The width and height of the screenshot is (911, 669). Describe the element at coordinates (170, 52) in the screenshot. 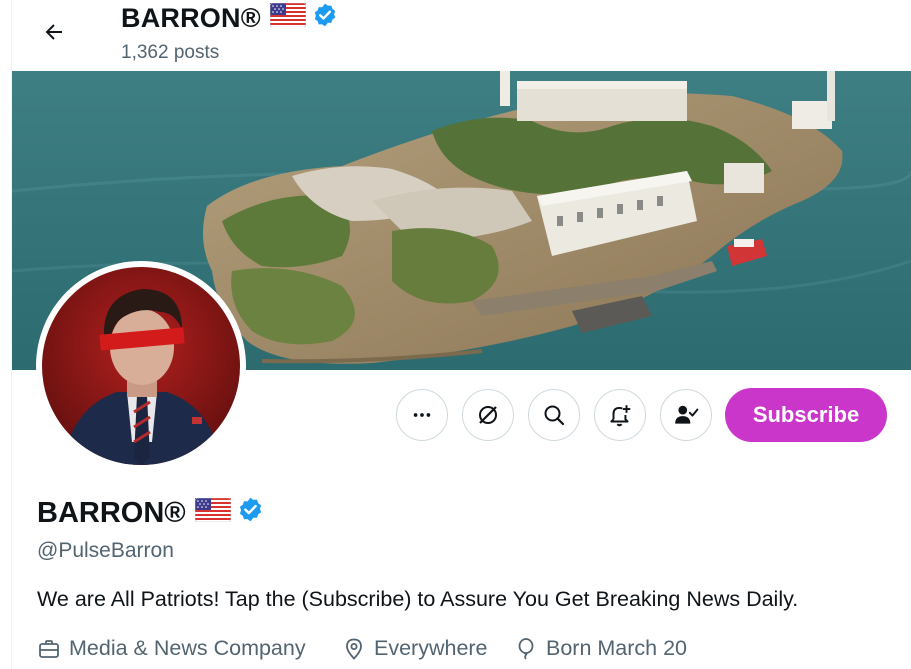

I see `post-count: 1,362 posts` at that location.